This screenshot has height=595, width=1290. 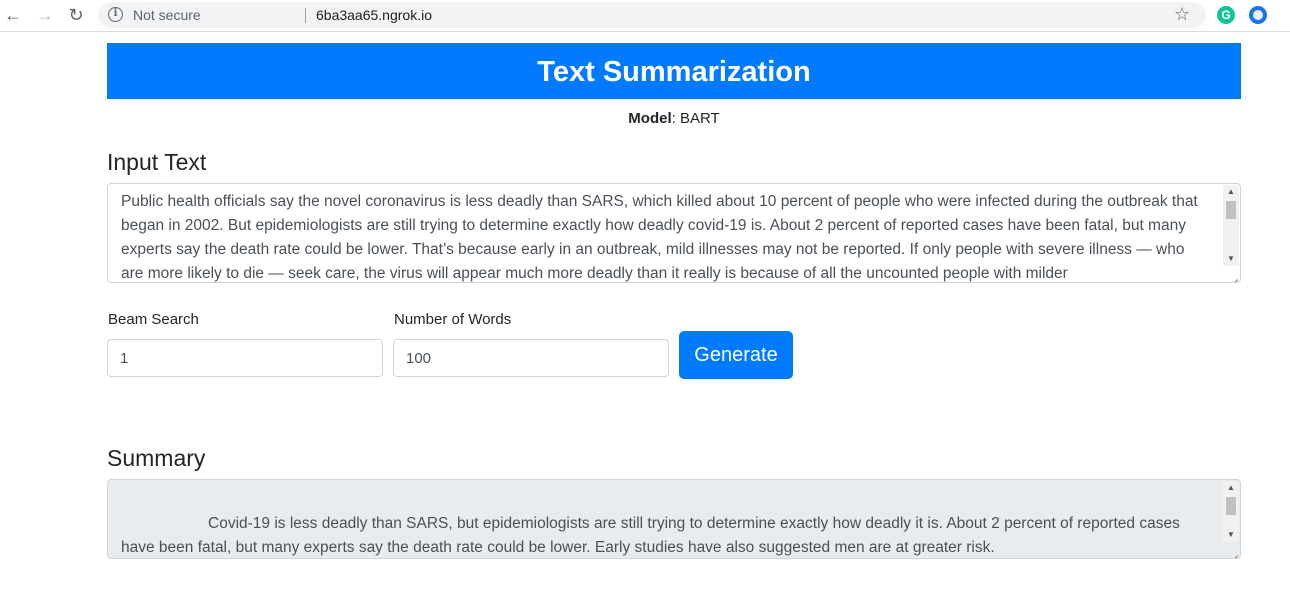 I want to click on security-label: Not secure, so click(x=167, y=15).